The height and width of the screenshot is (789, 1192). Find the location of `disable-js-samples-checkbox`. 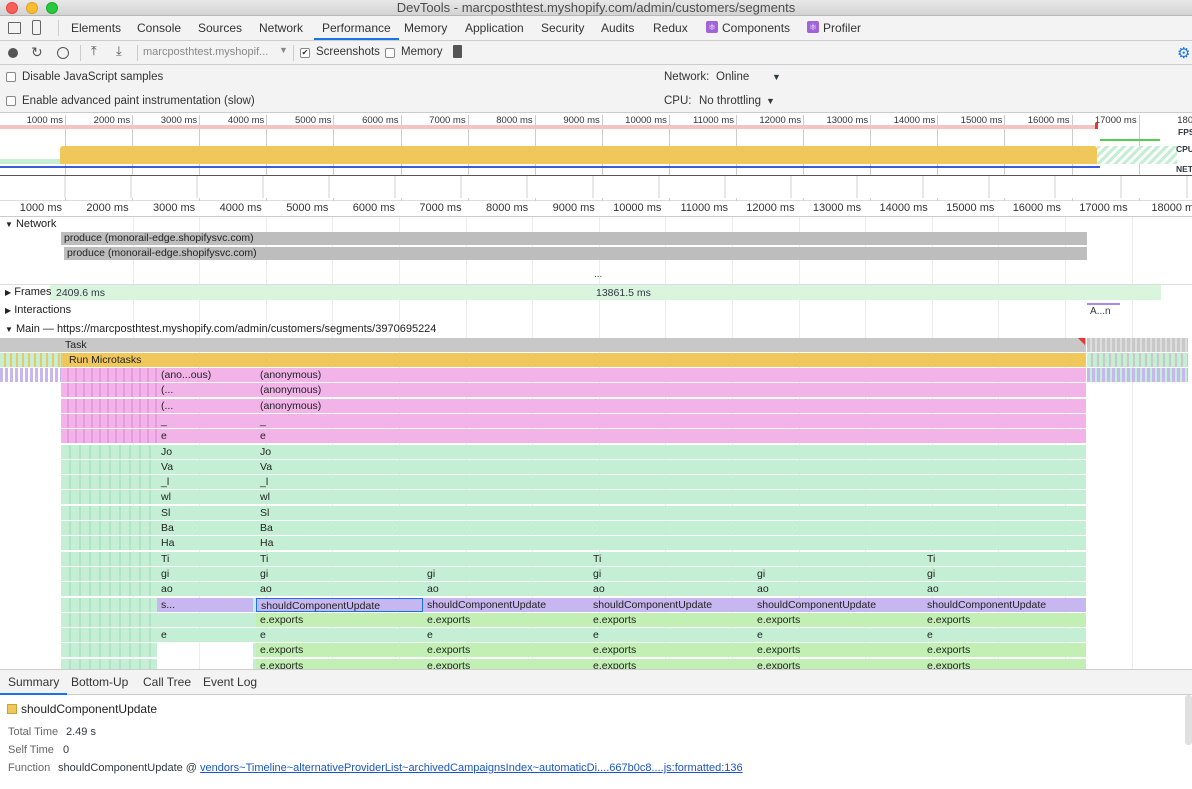

disable-js-samples-checkbox is located at coordinates (11, 77).